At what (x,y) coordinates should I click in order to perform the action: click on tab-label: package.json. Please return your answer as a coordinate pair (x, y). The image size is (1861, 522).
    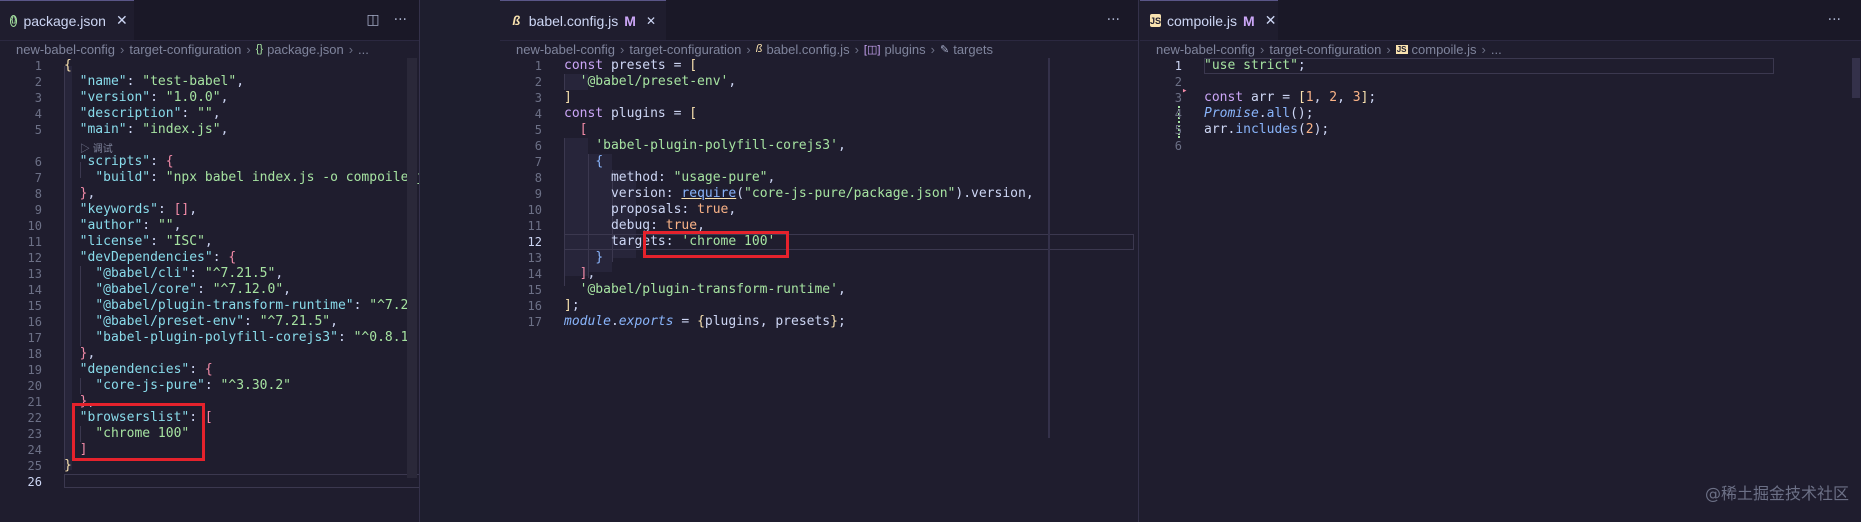
    Looking at the image, I should click on (64, 20).